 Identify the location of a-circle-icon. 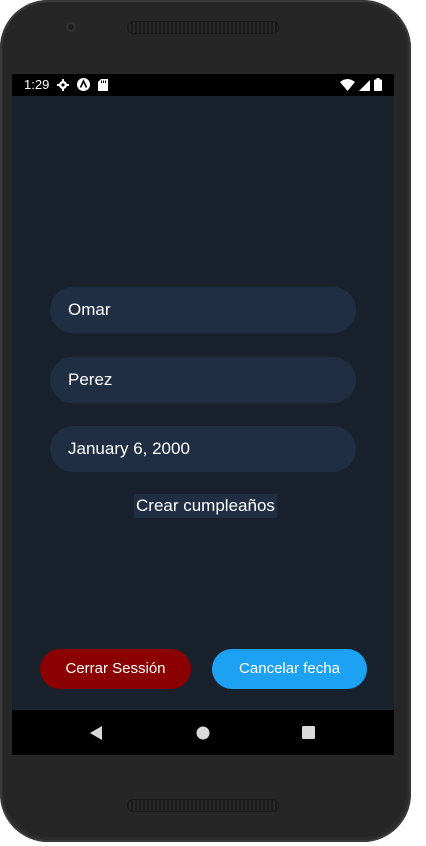
(84, 84).